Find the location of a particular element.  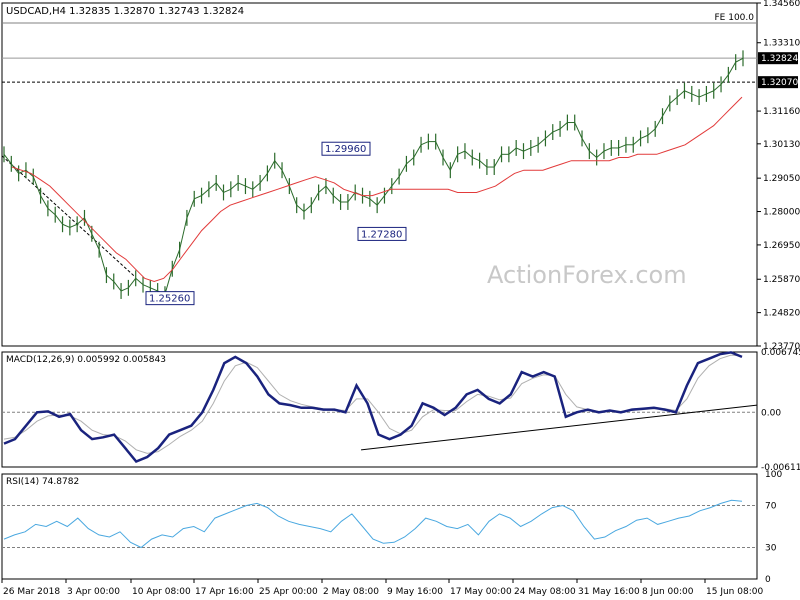

x-axis-label: 25 Apr 00:00 is located at coordinates (288, 592).